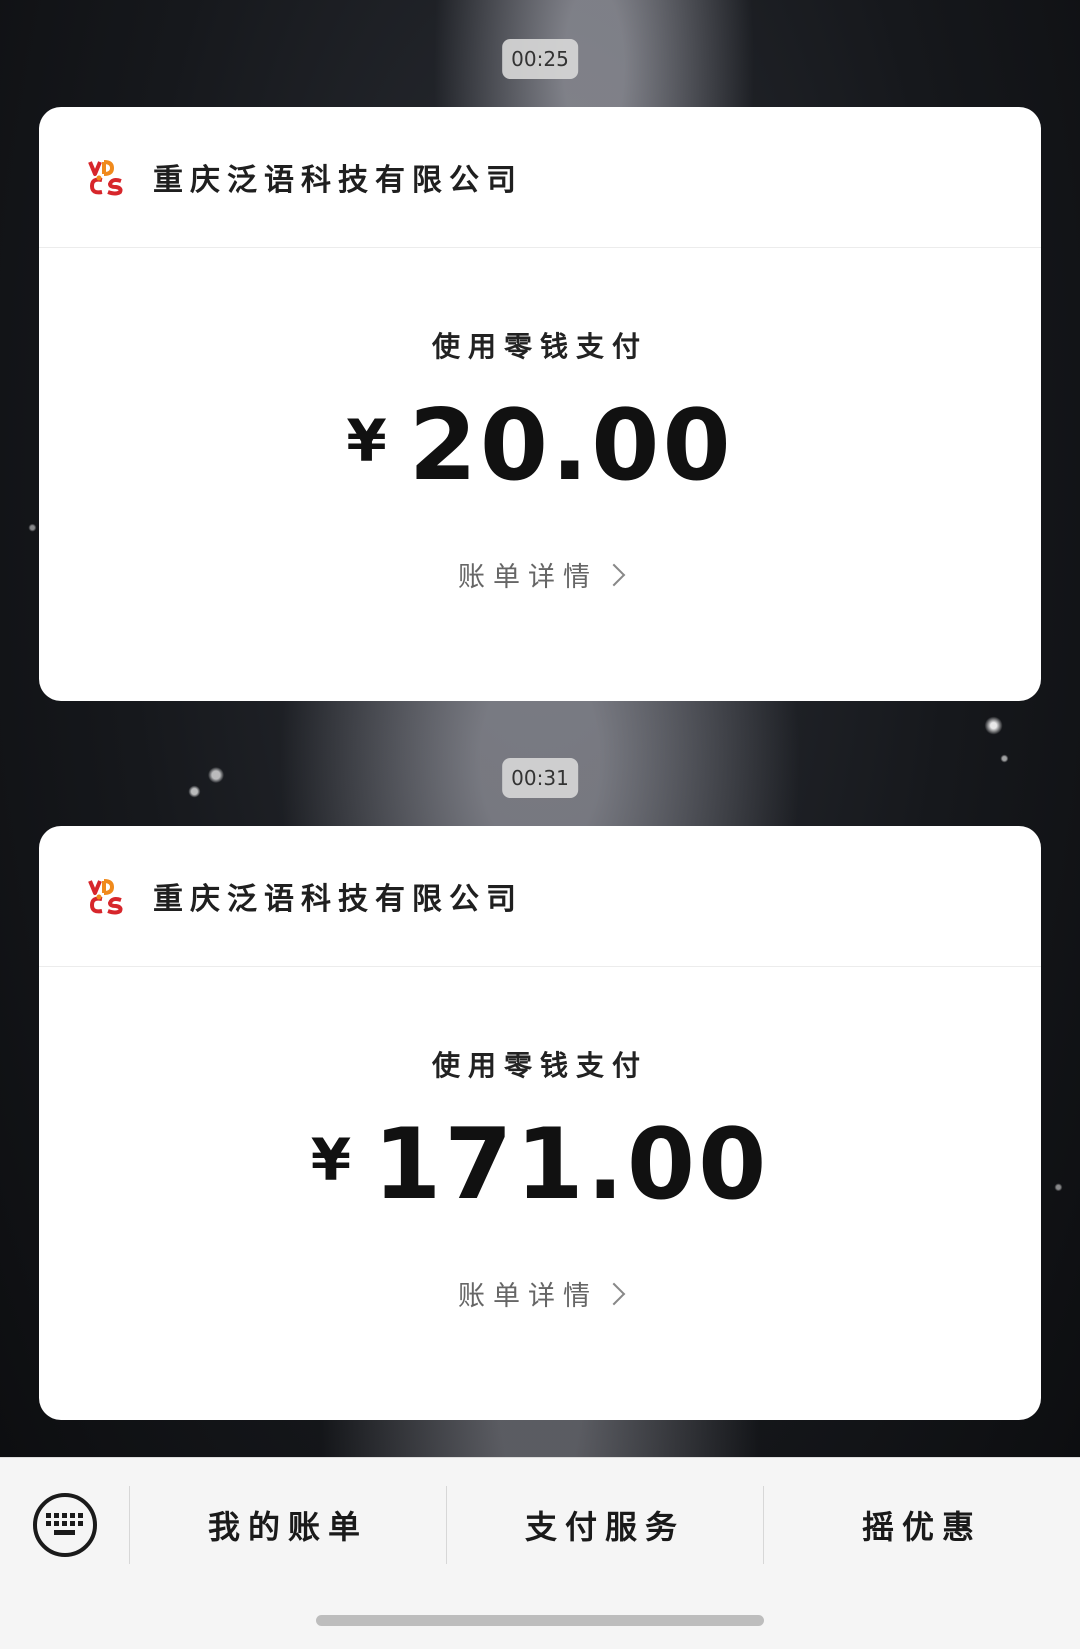 The height and width of the screenshot is (1649, 1080). What do you see at coordinates (540, 59) in the screenshot?
I see `message-timestamp: 00:25` at bounding box center [540, 59].